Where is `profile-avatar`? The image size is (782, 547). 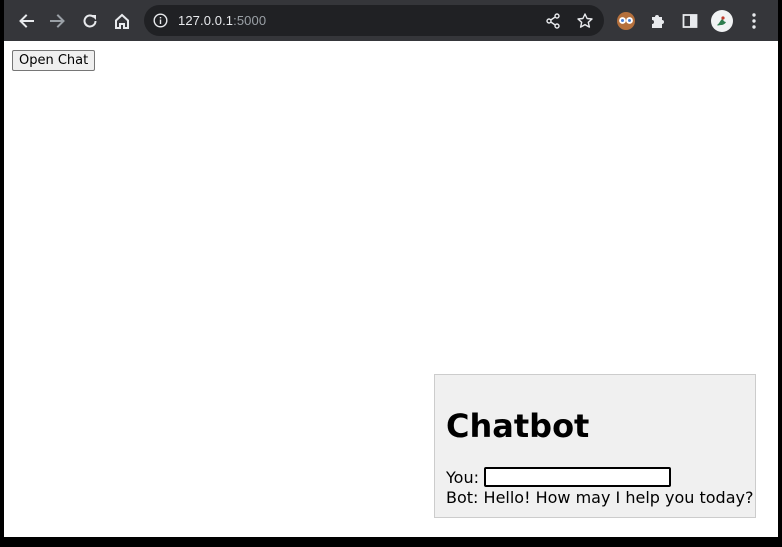
profile-avatar is located at coordinates (722, 21).